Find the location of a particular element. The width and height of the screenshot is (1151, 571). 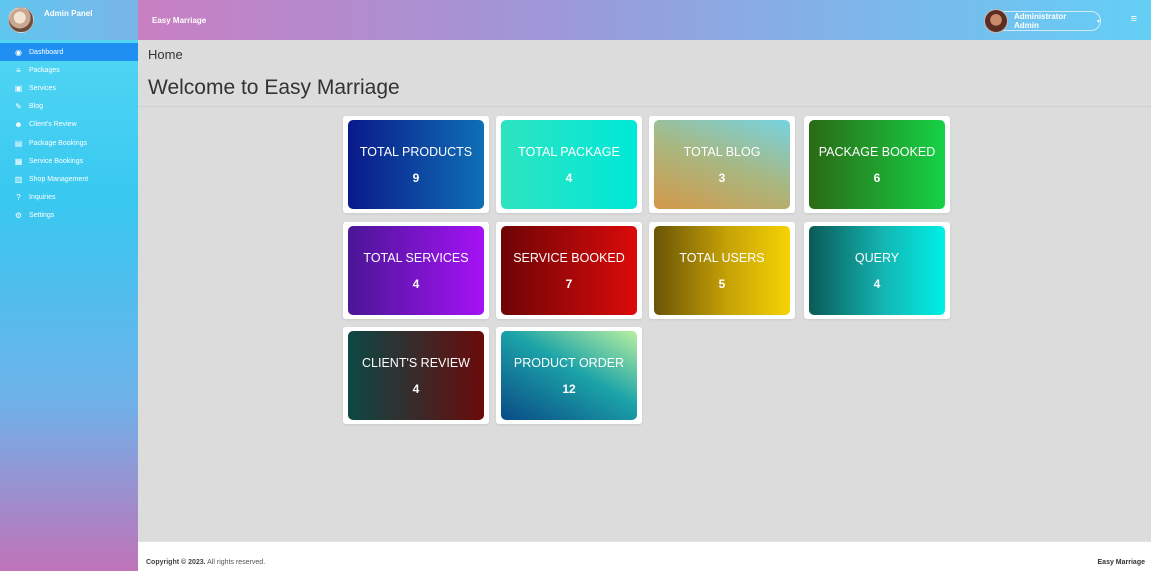

stat-card-frame: PRODUCT ORDER 12 is located at coordinates (569, 375).